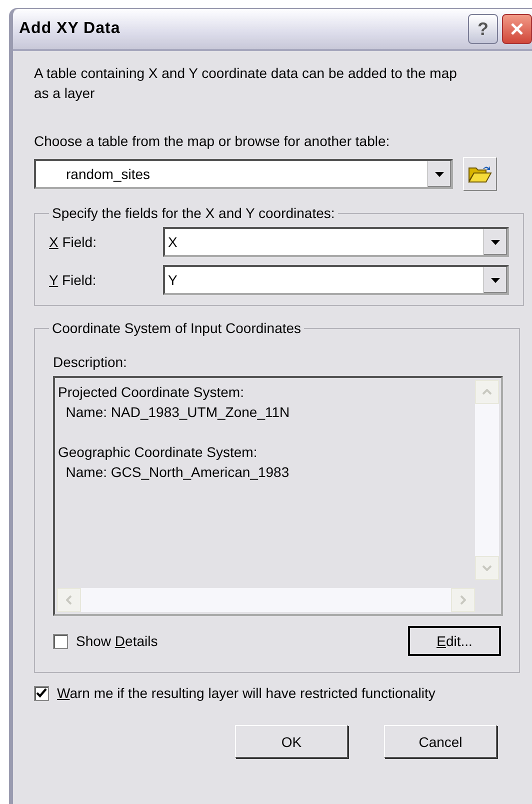 Image resolution: width=532 pixels, height=804 pixels. I want to click on close-button, so click(517, 29).